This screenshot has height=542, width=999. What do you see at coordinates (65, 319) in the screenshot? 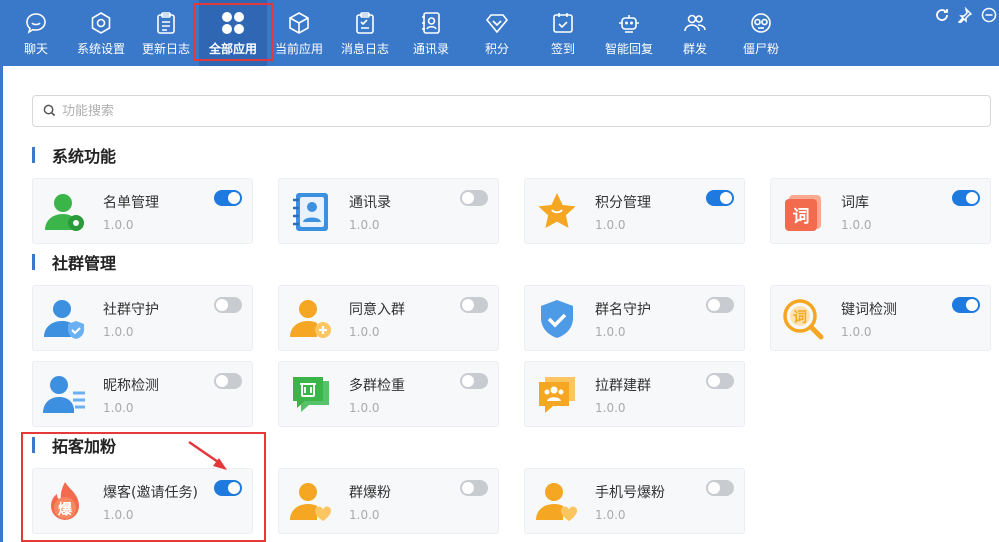
I see `user-shield-icon` at bounding box center [65, 319].